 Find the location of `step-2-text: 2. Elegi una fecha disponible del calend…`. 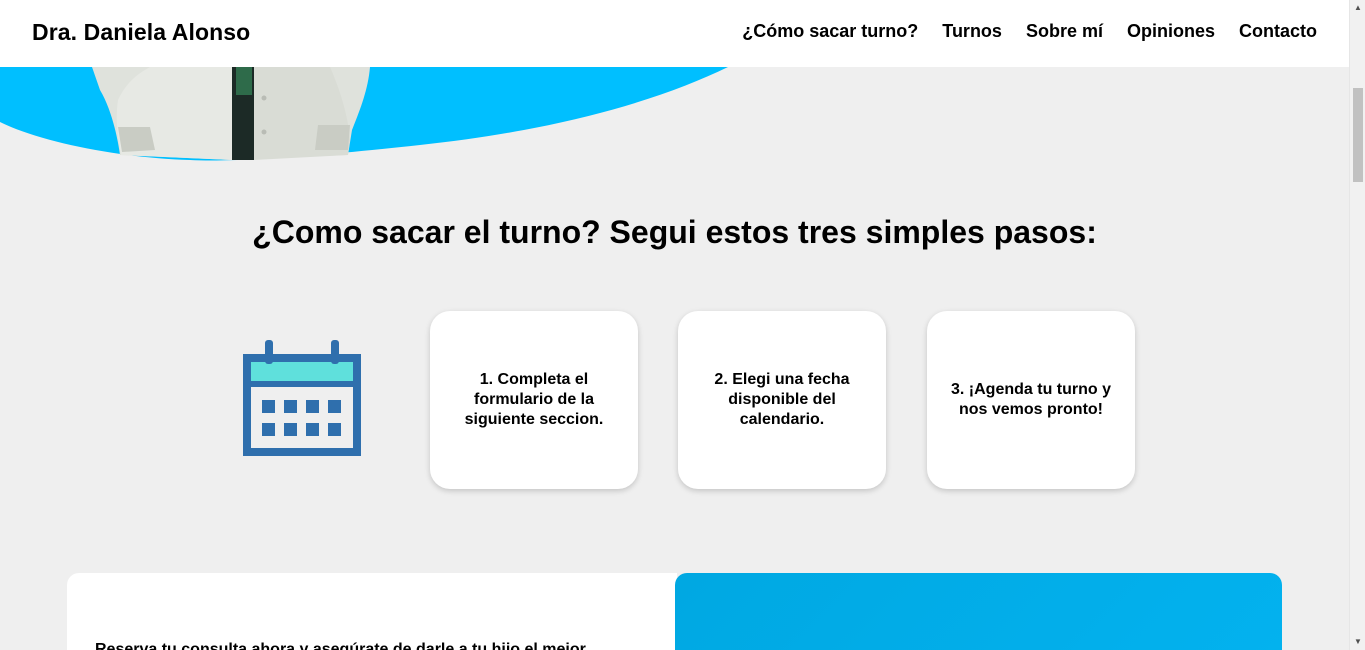

step-2-text: 2. Elegi una fecha disponible del calend… is located at coordinates (782, 399).